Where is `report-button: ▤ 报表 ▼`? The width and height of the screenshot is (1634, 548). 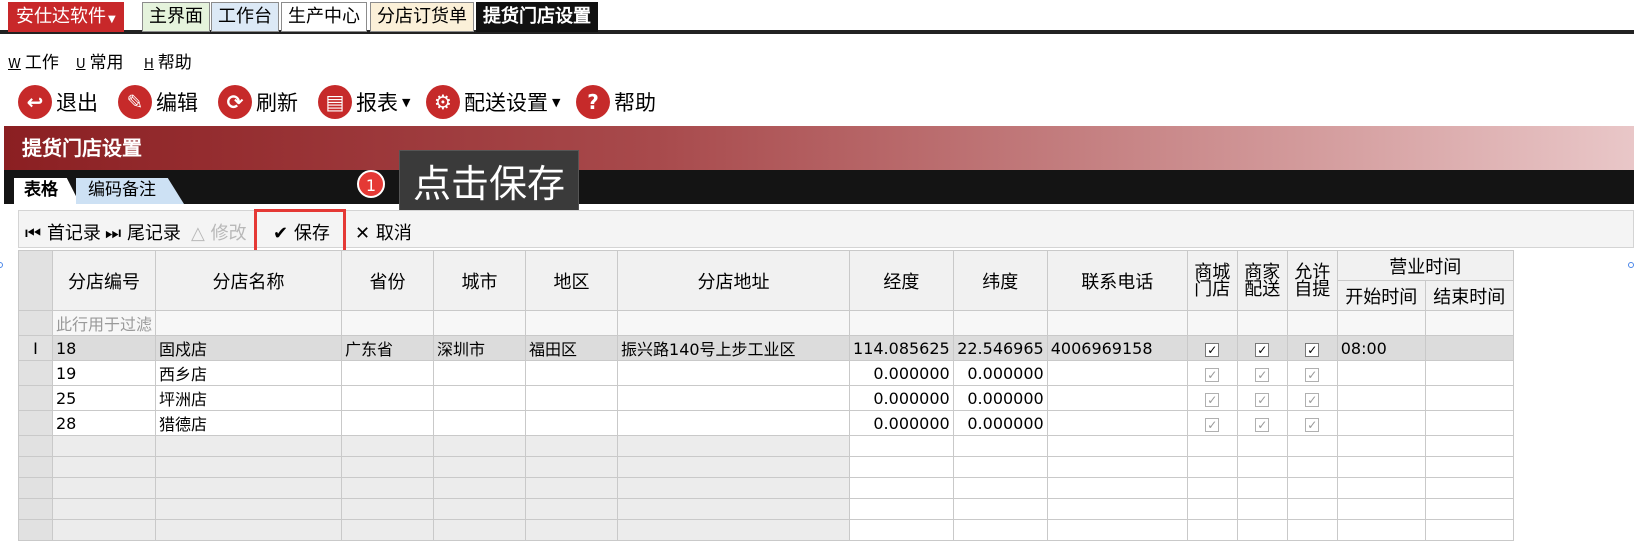
report-button: ▤ 报表 ▼ is located at coordinates (364, 102).